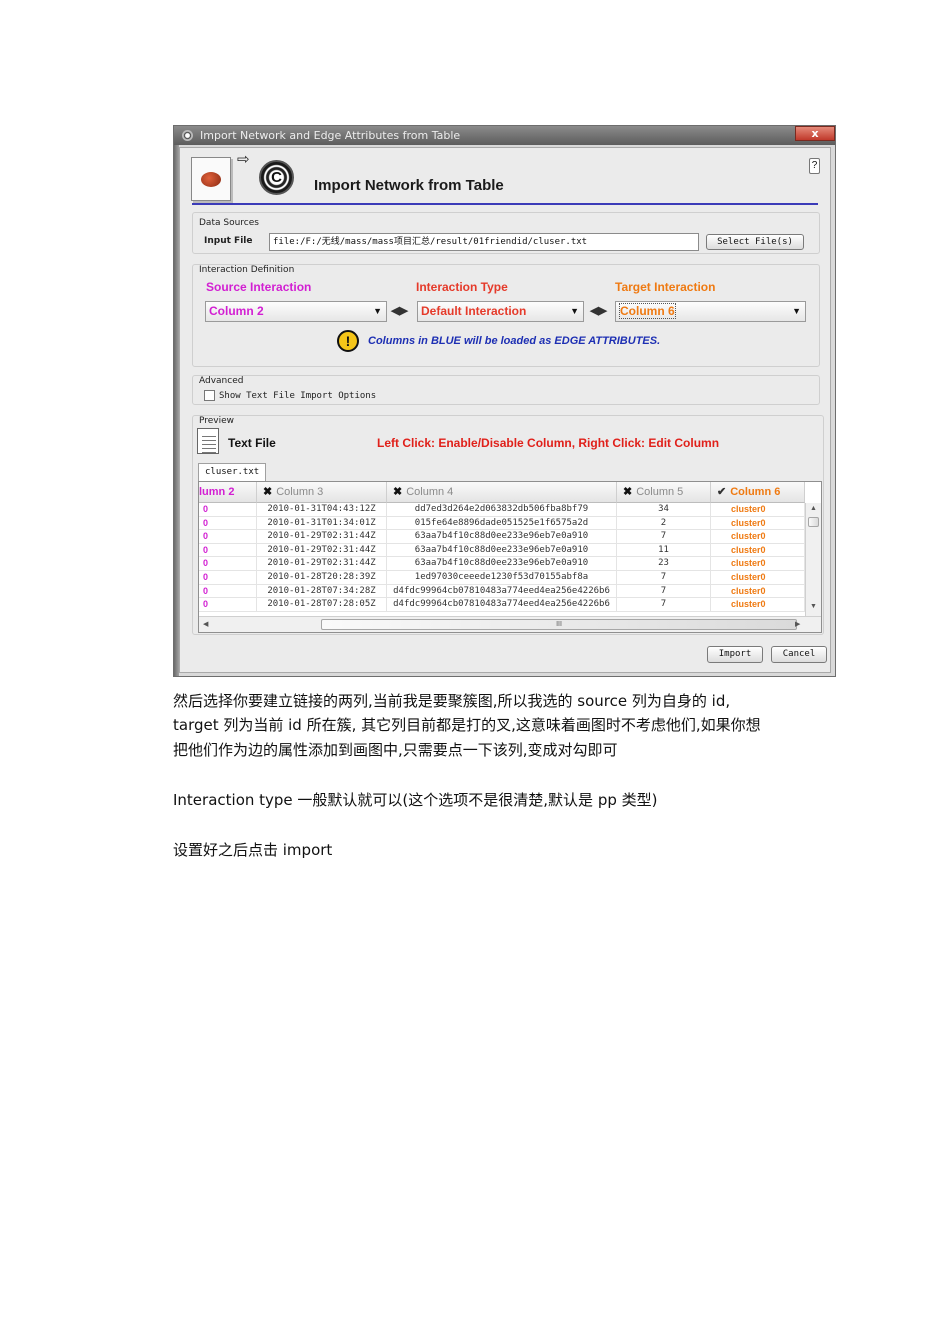 Image resolution: width=950 pixels, height=1344 pixels. Describe the element at coordinates (647, 311) in the screenshot. I see `target-interaction-value: Column 6` at that location.